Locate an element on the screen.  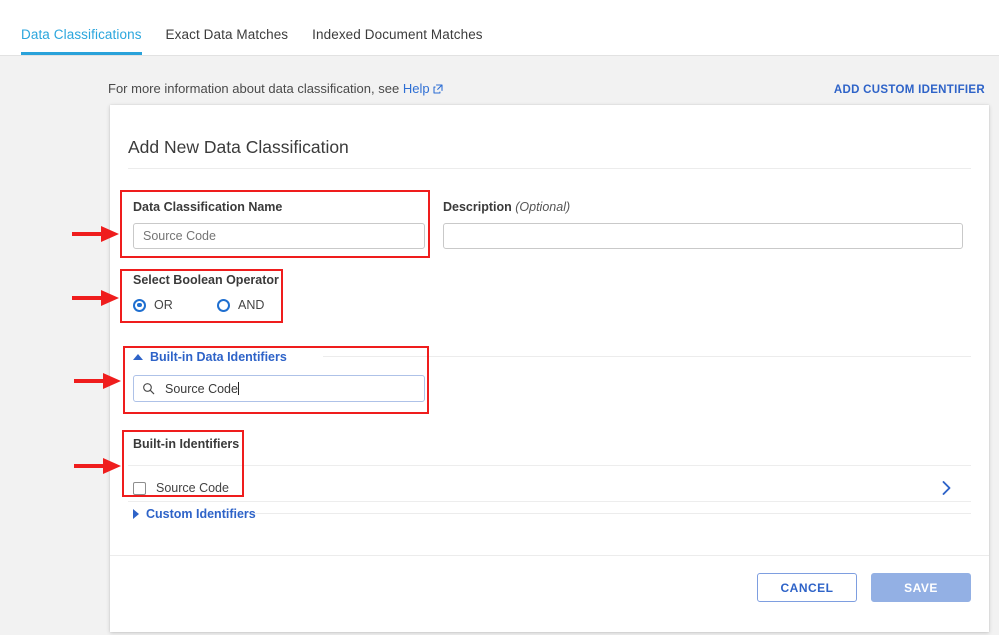
custom-identifiers-title: Custom Identifiers is located at coordinates (201, 514).